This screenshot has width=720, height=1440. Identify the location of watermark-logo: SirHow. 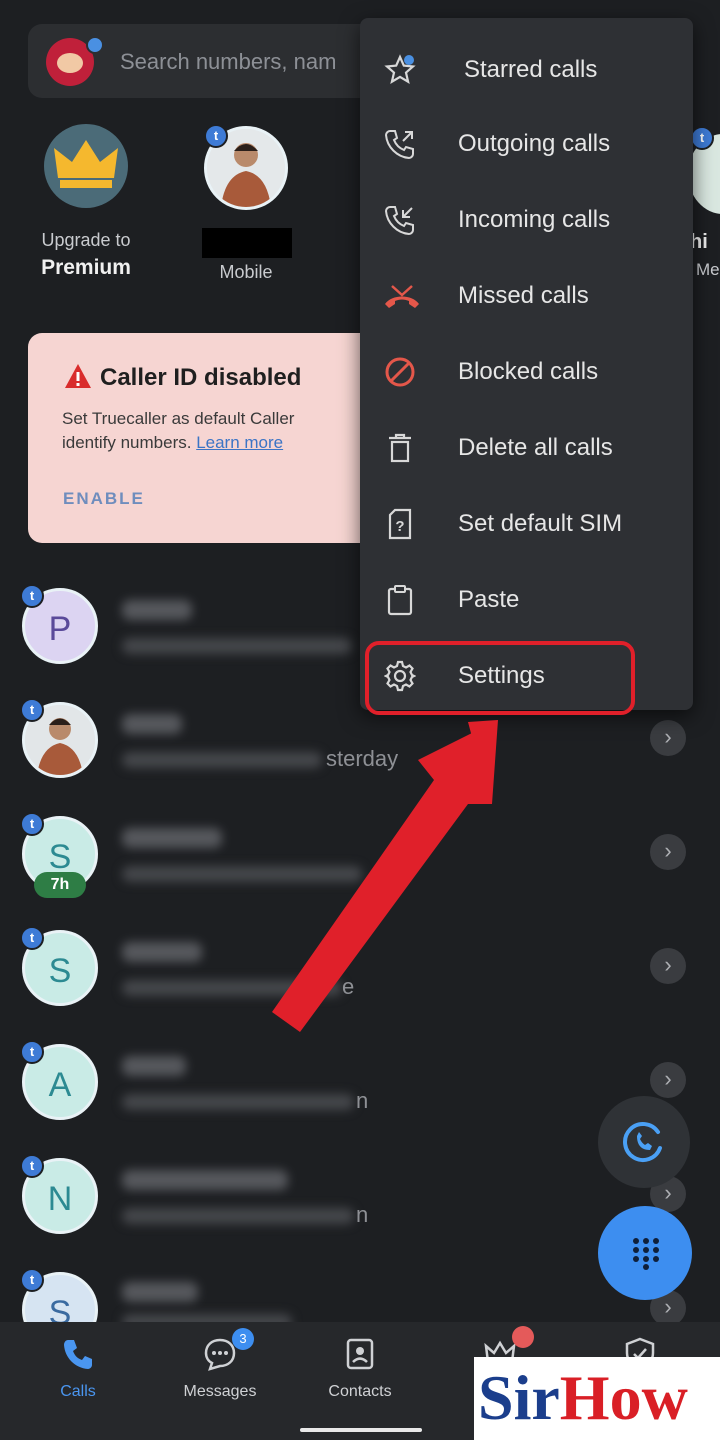
(597, 1398).